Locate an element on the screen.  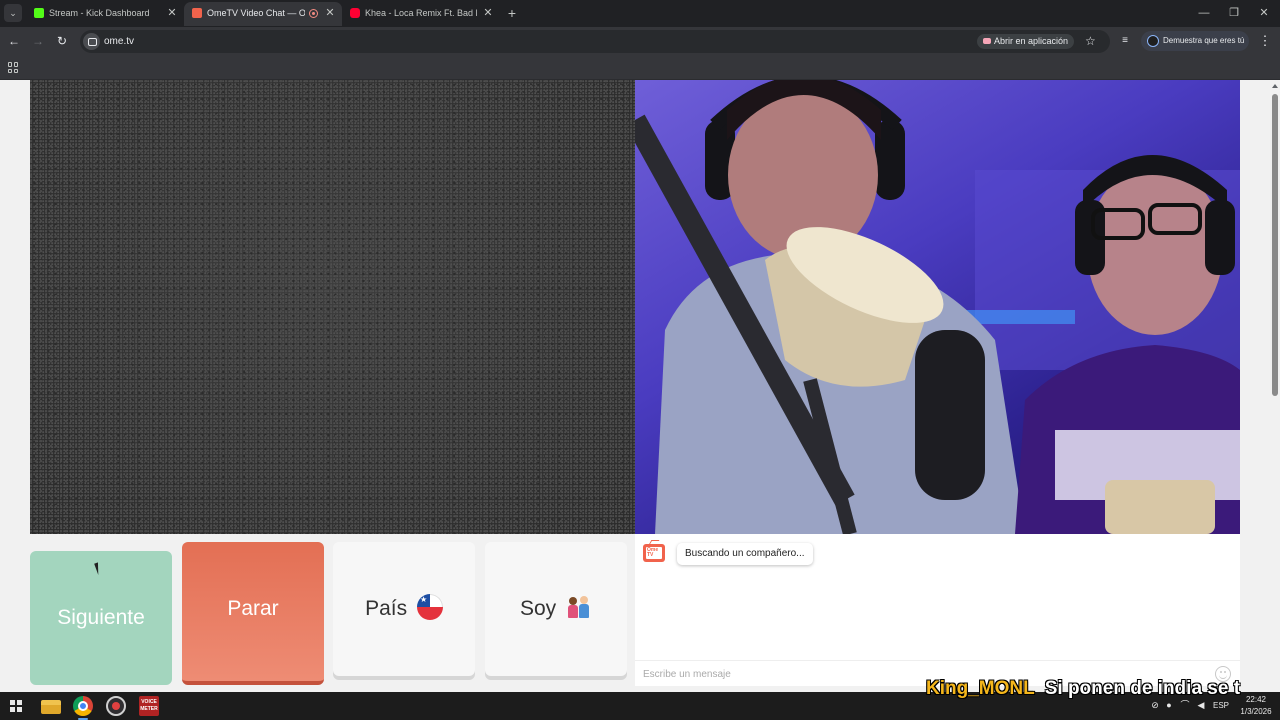
page-scrollbar is located at coordinates (1275, 386).